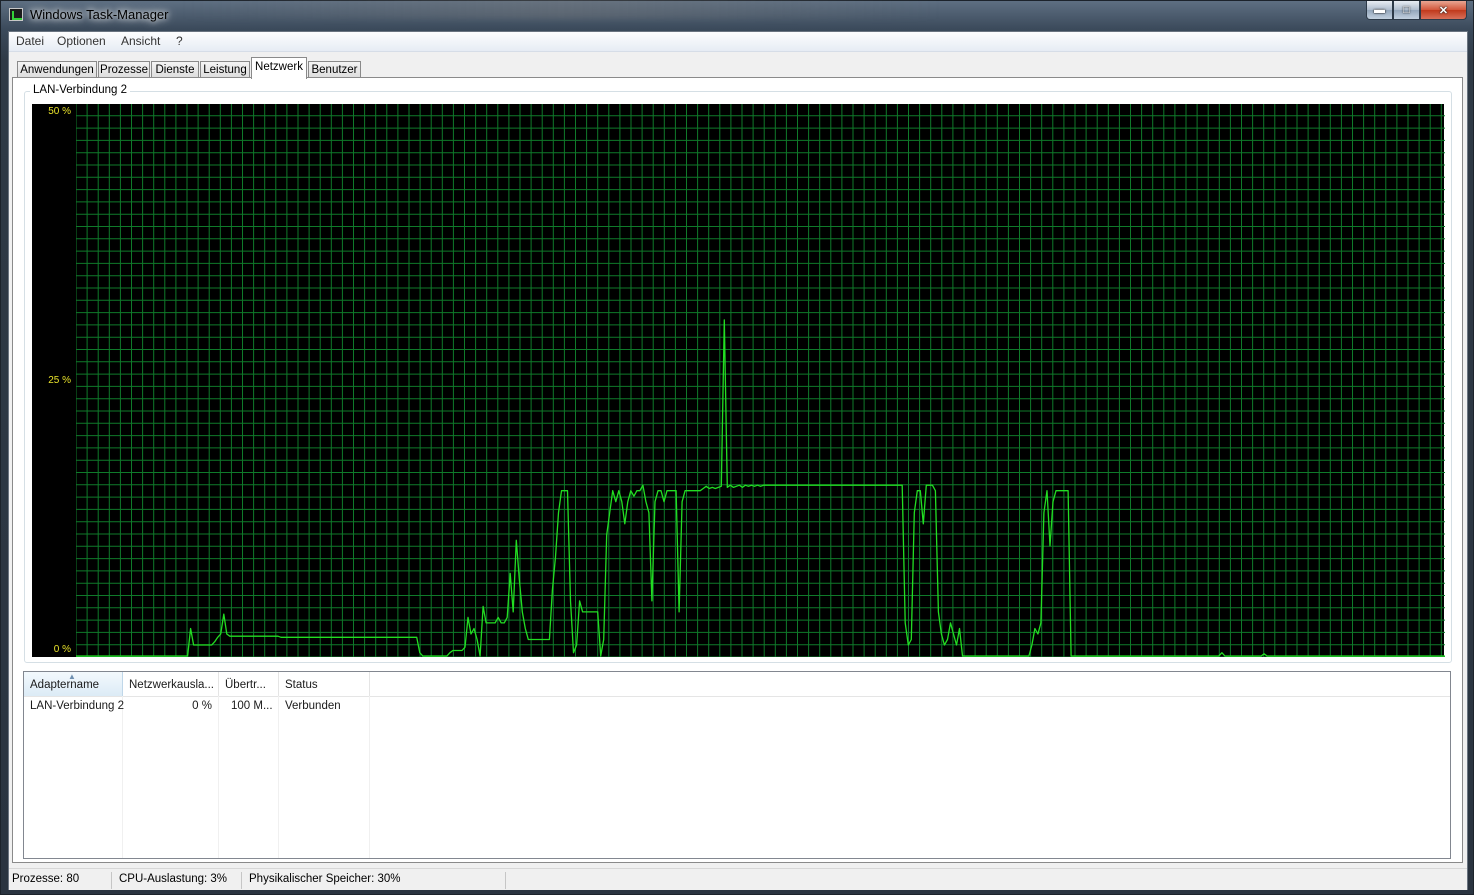 The height and width of the screenshot is (895, 1474). What do you see at coordinates (59, 380) in the screenshot?
I see `y-label-mid: 25 %` at bounding box center [59, 380].